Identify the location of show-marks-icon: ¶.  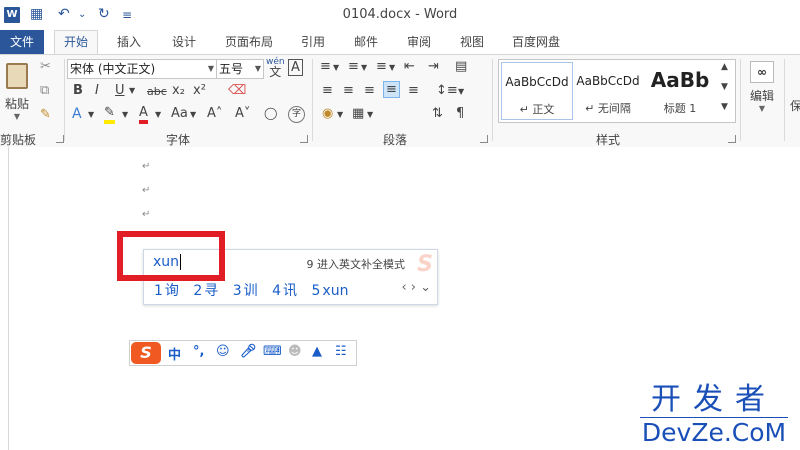
(460, 113).